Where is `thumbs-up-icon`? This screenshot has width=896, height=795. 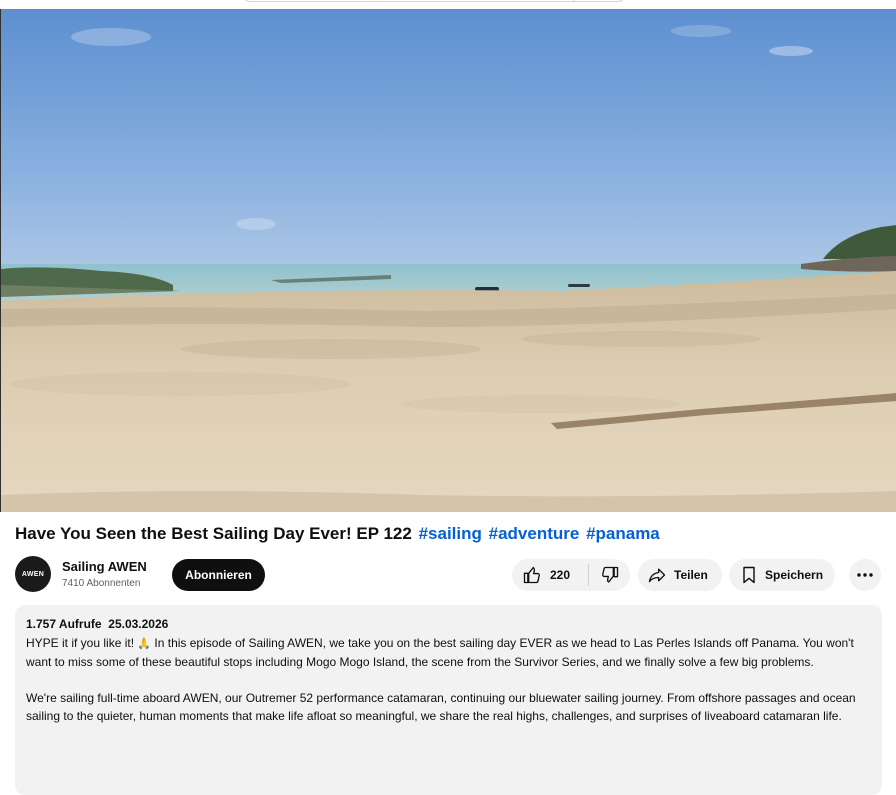 thumbs-up-icon is located at coordinates (531, 575).